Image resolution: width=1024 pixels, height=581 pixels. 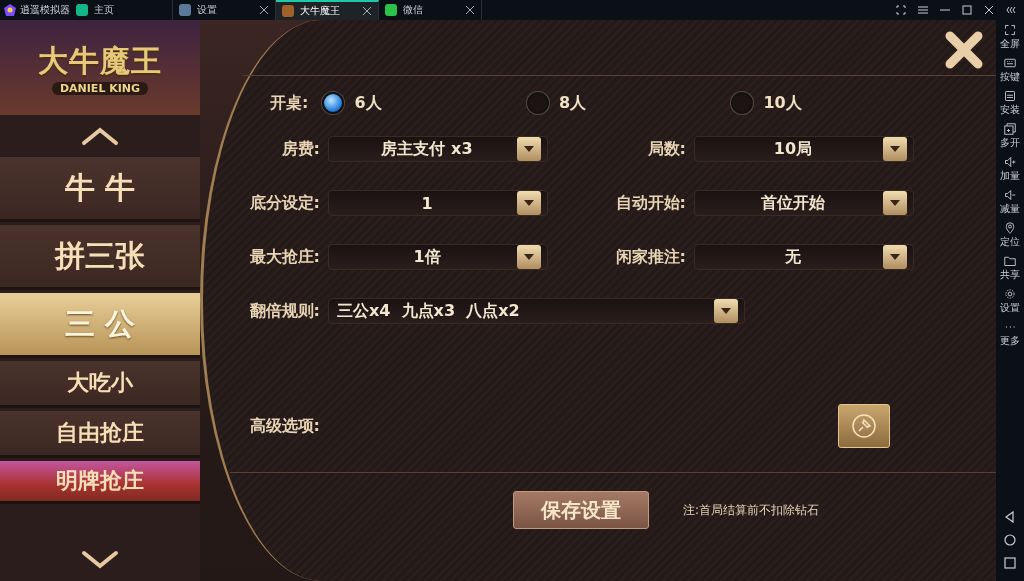 I want to click on field-label: 翻倍规则:, so click(x=284, y=311).